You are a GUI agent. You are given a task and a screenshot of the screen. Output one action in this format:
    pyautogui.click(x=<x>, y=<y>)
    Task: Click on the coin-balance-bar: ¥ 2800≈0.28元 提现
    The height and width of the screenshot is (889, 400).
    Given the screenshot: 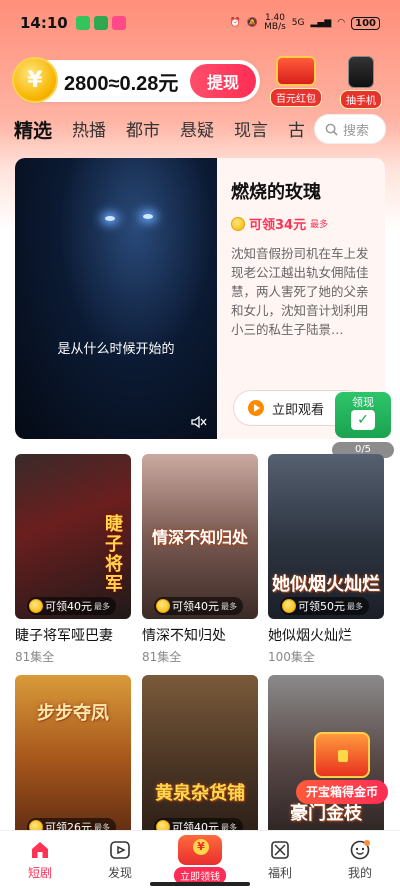 What is the action you would take?
    pyautogui.click(x=136, y=80)
    